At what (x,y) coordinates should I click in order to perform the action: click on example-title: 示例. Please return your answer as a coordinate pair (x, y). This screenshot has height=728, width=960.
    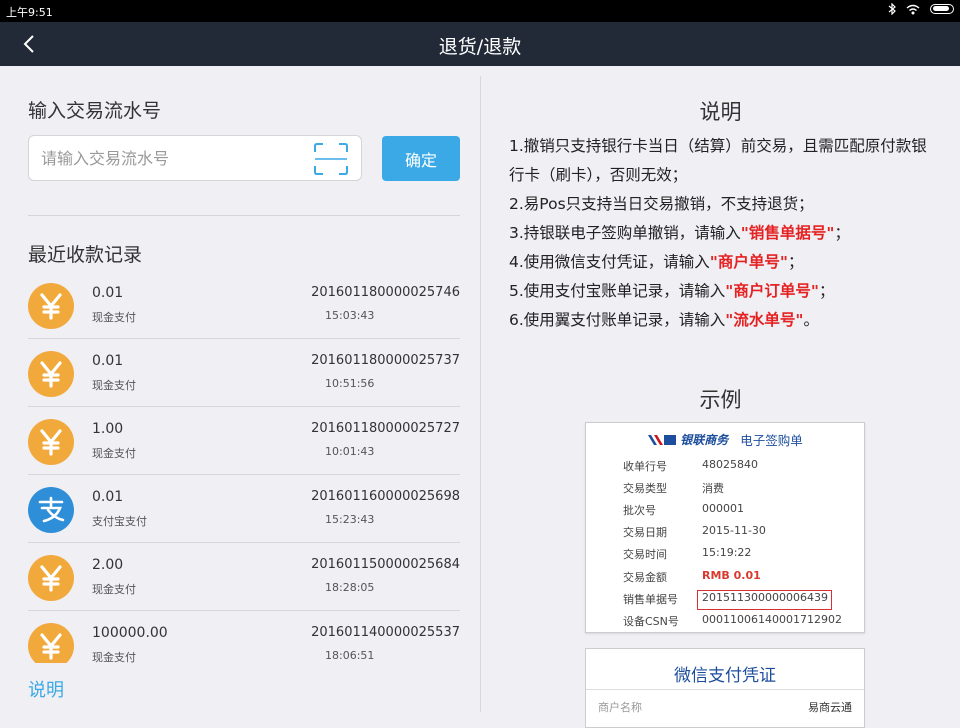
    Looking at the image, I should click on (720, 400).